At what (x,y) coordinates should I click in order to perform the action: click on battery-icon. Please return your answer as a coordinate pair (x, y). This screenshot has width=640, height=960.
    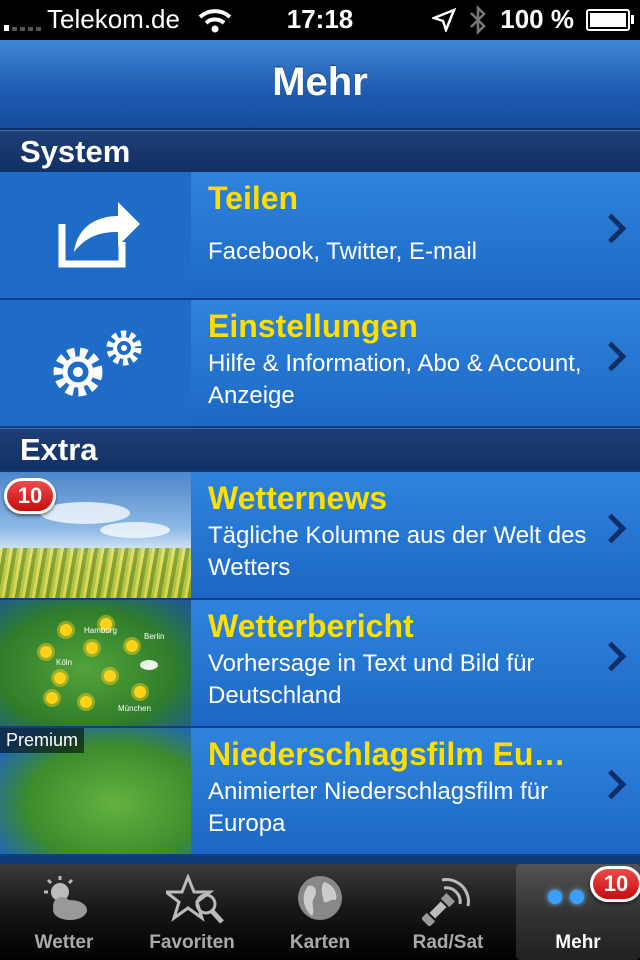
    Looking at the image, I should click on (610, 19).